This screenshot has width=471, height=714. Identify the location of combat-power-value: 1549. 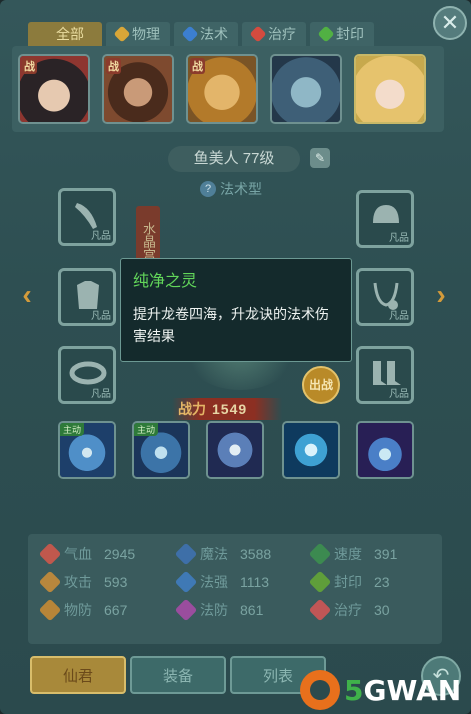
(230, 409).